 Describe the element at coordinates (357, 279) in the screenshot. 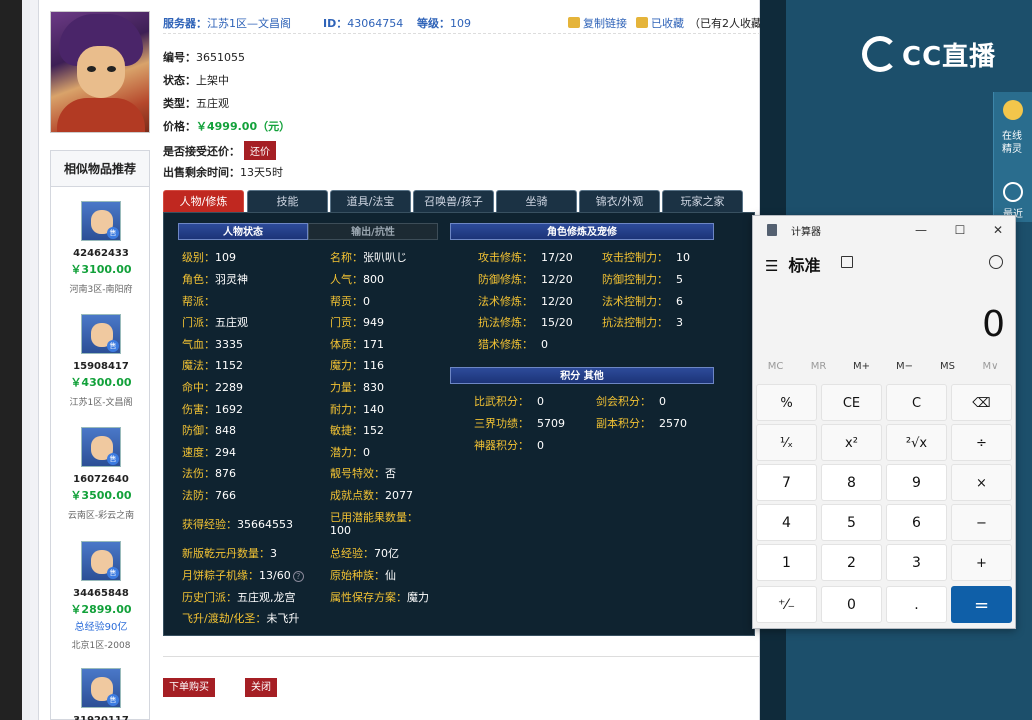

I see `stat-popularity: 人气：800` at that location.